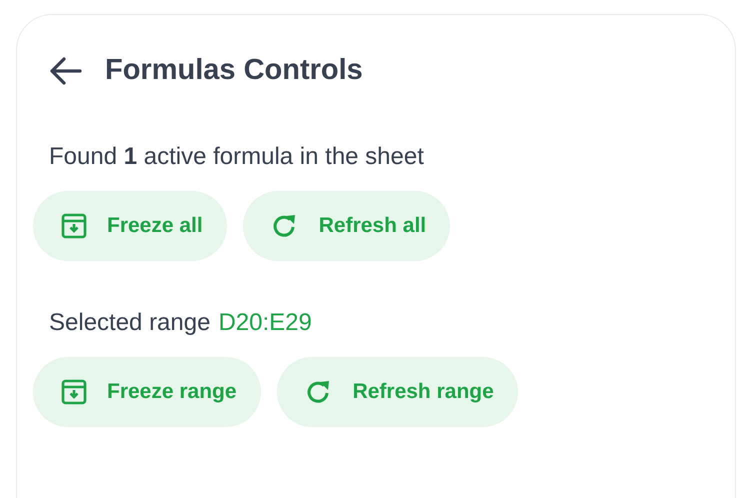 Image resolution: width=756 pixels, height=498 pixels. What do you see at coordinates (147, 391) in the screenshot?
I see `freeze-button: Freeze range` at bounding box center [147, 391].